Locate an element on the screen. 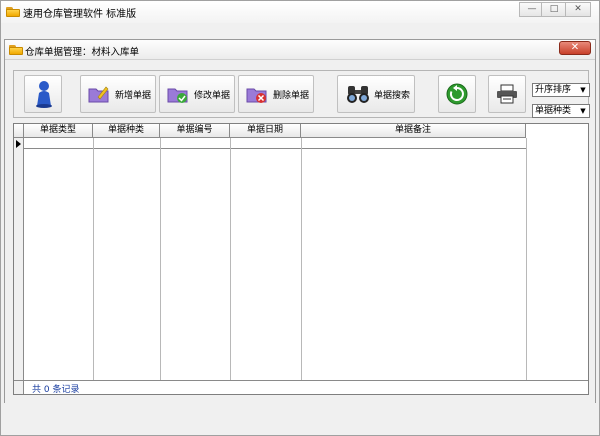  sort-order-select: 升序排序 ▼ is located at coordinates (561, 90).